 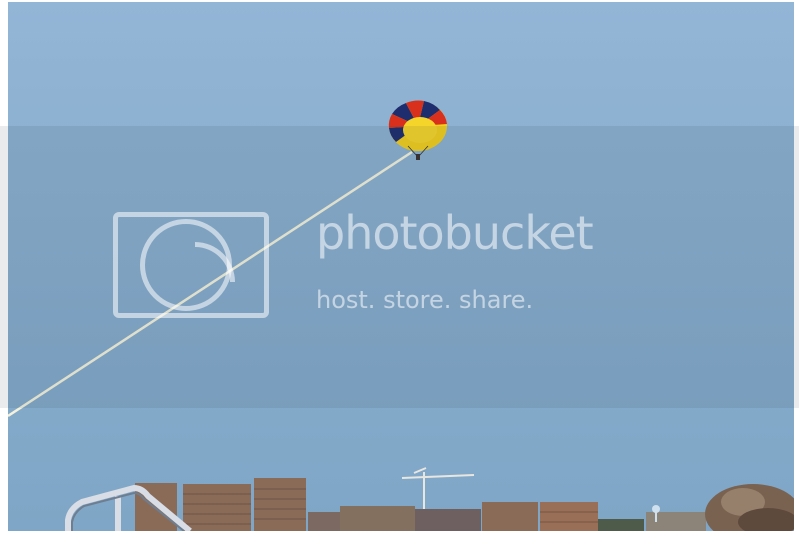 I want to click on watermark-subtitle: host. store. share., so click(x=425, y=300).